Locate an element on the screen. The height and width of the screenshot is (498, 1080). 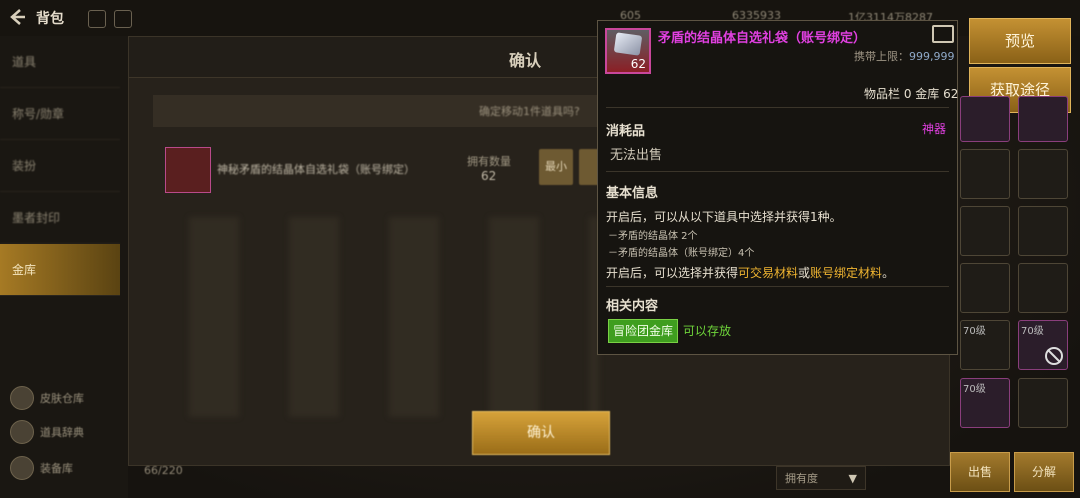
description-line-2: 开启后，可以选择并获得可交易材料或账号绑定材料。 is located at coordinates (750, 272).